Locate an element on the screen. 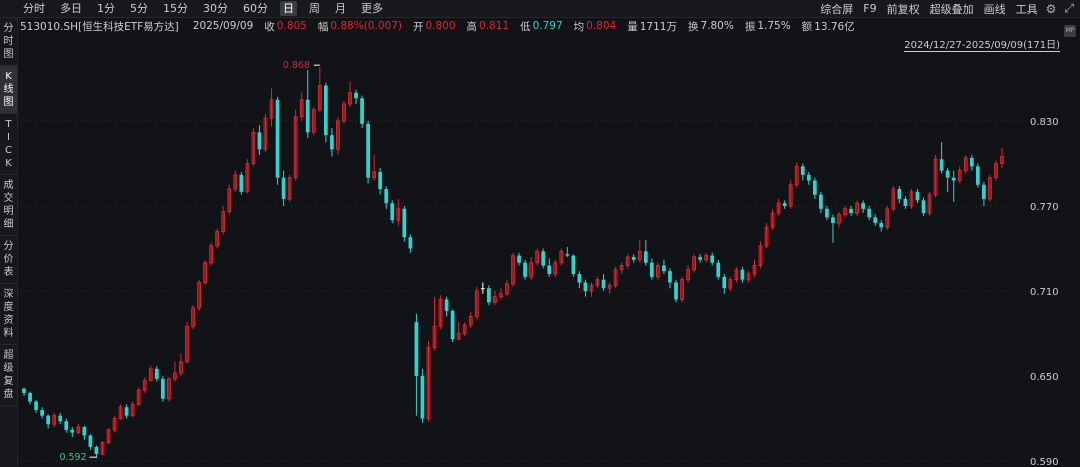 The width and height of the screenshot is (1080, 467). y-tick-label: 0.590 is located at coordinates (1044, 462).